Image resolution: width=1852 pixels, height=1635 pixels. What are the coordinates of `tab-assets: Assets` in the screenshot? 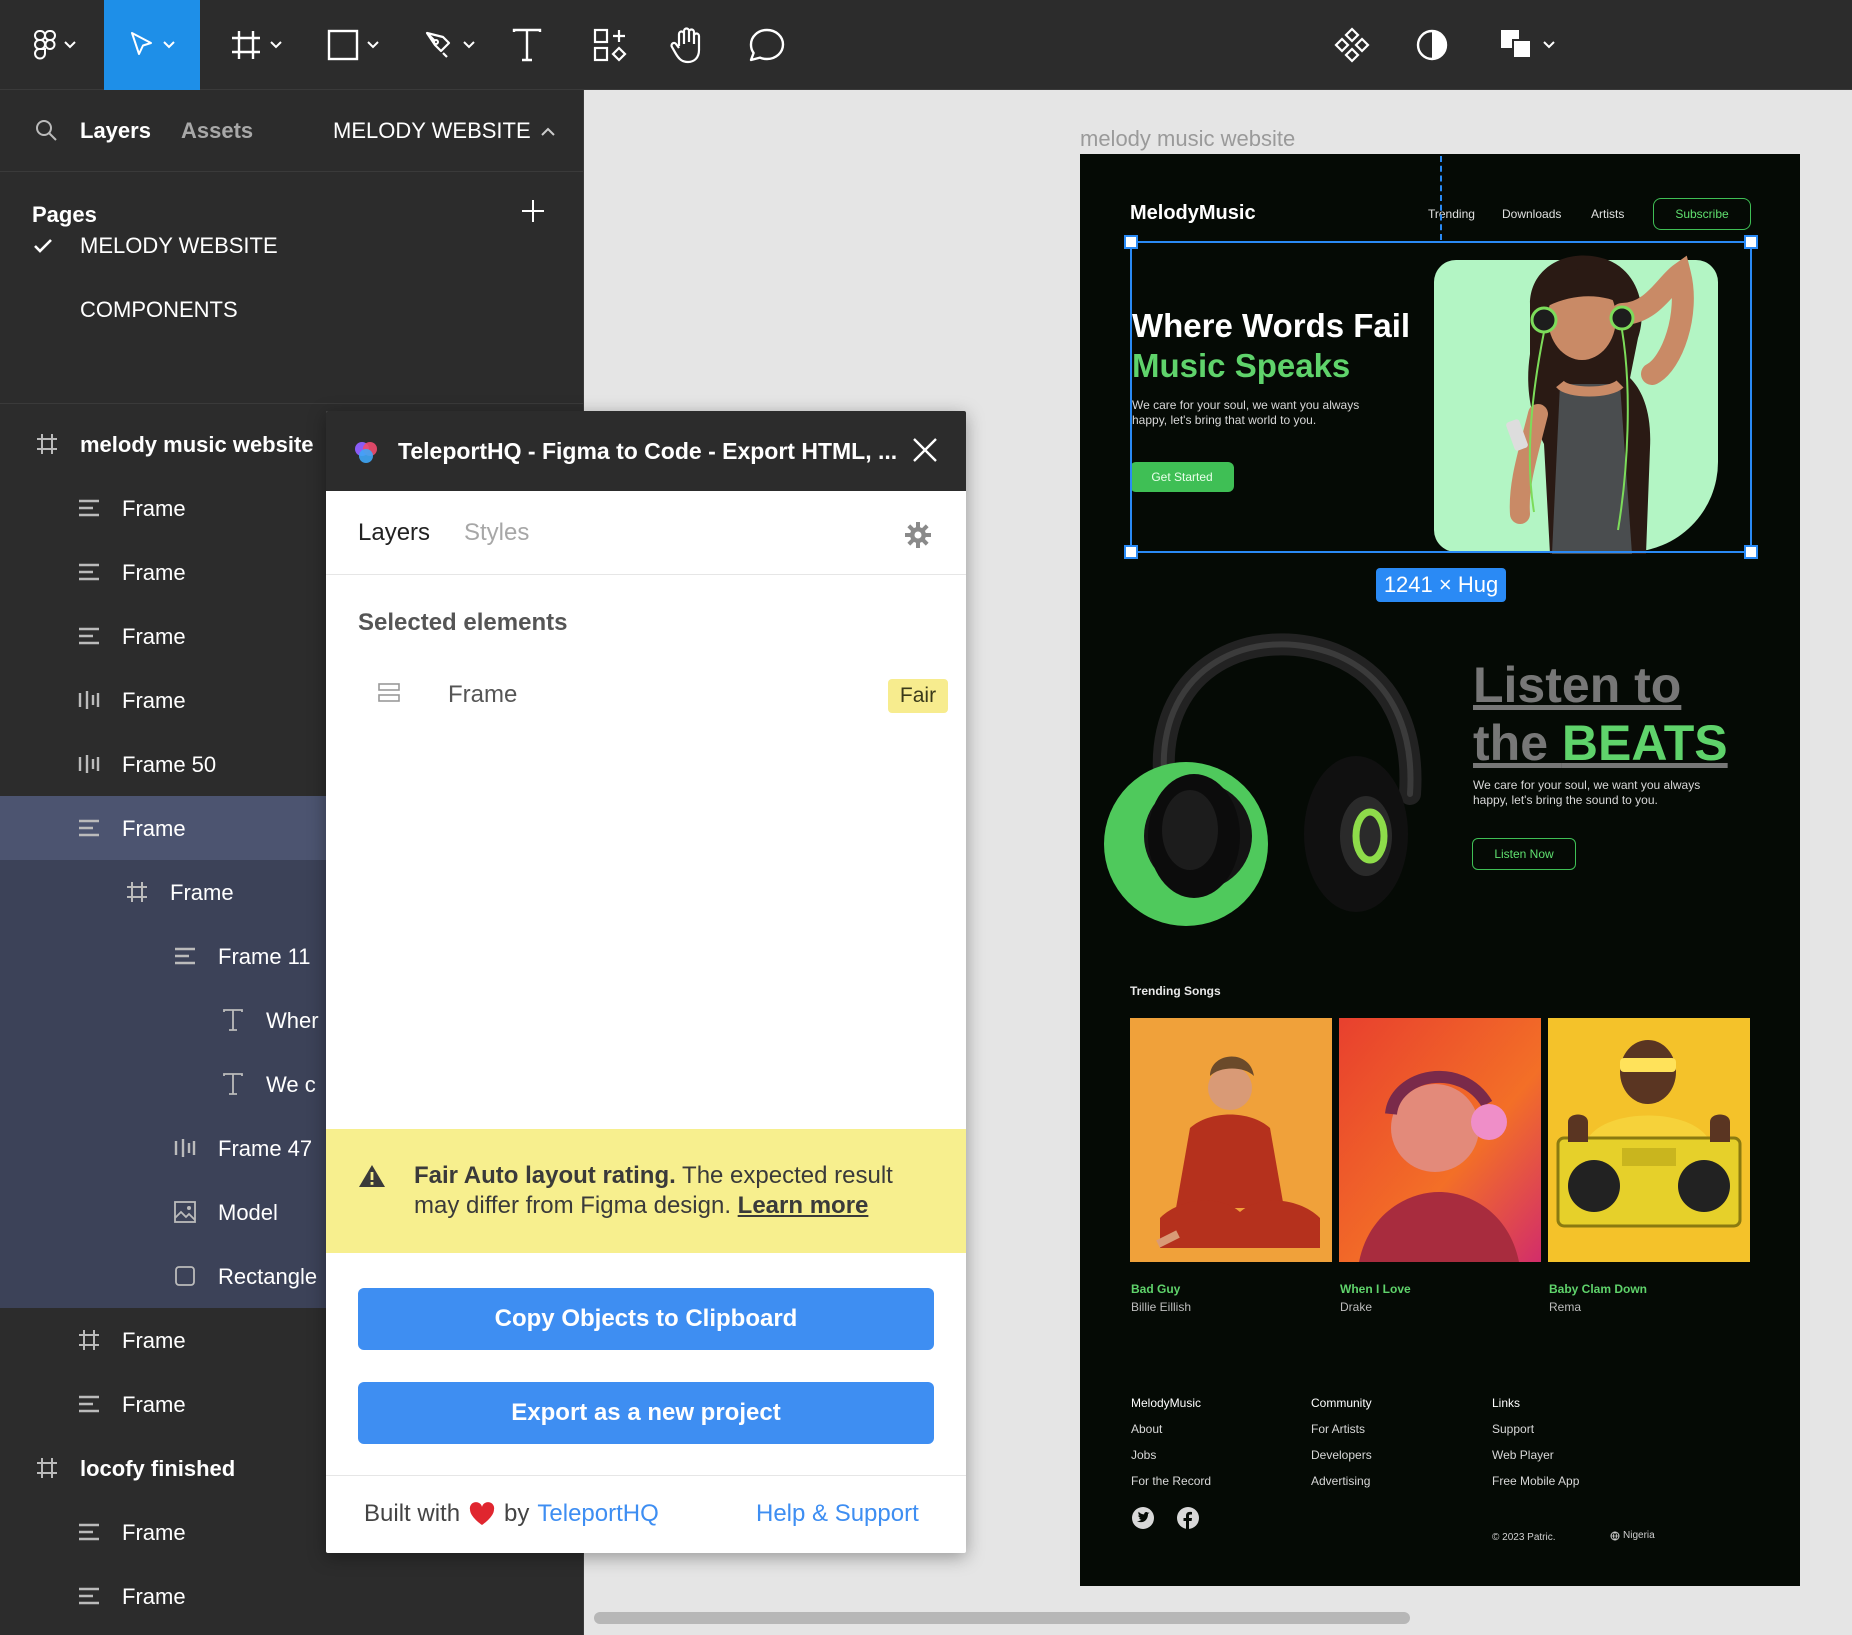 It's located at (217, 131).